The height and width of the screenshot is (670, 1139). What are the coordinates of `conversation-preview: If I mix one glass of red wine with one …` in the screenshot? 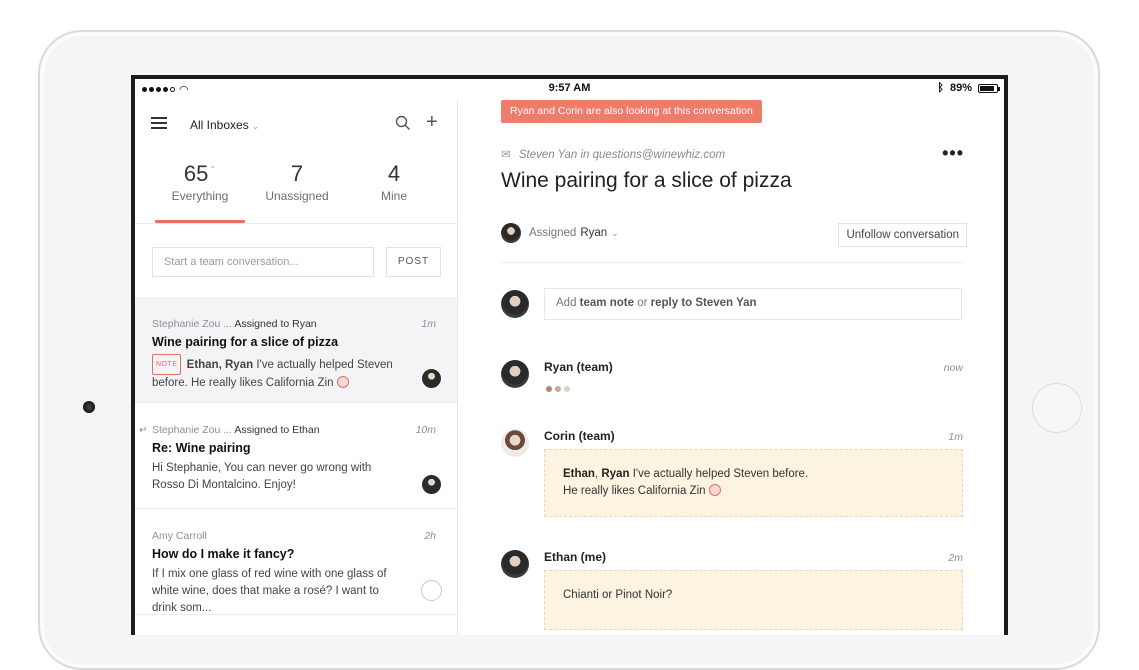 It's located at (269, 591).